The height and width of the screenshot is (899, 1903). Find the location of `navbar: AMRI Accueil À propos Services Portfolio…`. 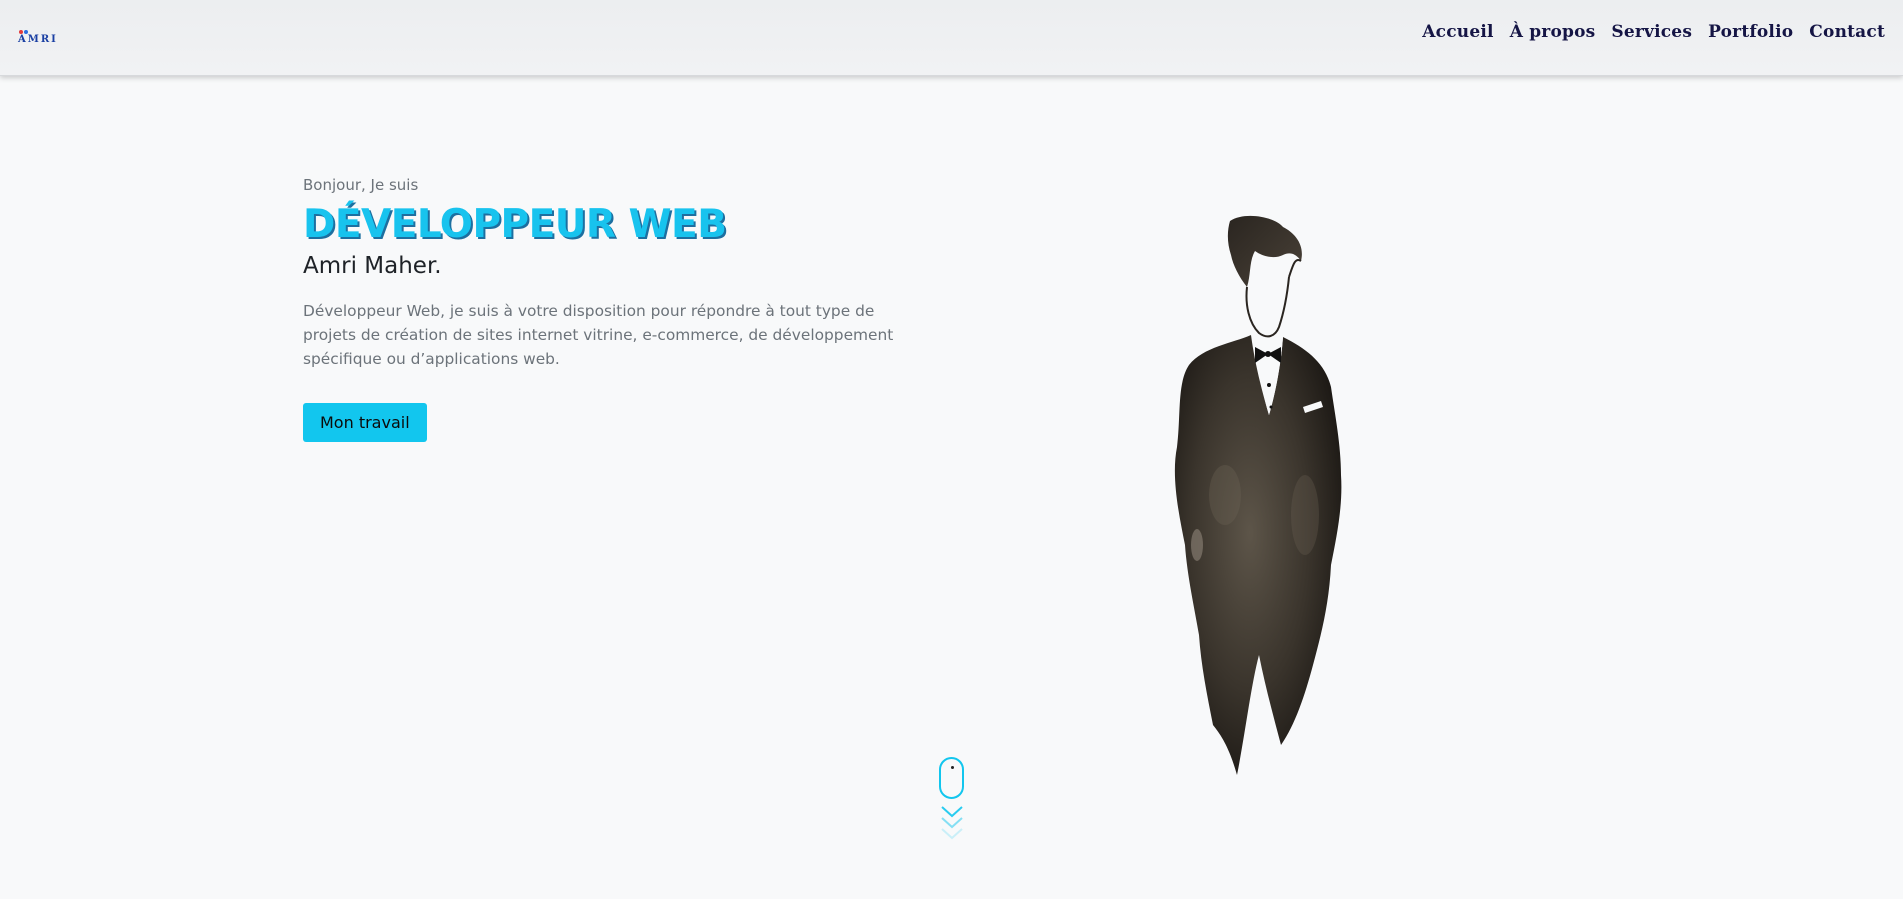

navbar: AMRI Accueil À propos Services Portfolio… is located at coordinates (951, 38).